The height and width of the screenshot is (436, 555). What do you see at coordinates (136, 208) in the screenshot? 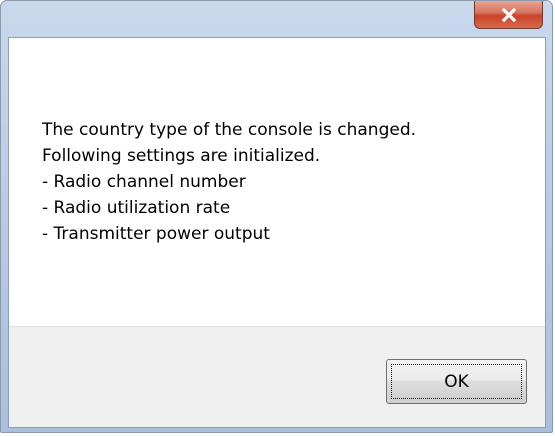
I see `message-line: - Radio utilization rate` at bounding box center [136, 208].